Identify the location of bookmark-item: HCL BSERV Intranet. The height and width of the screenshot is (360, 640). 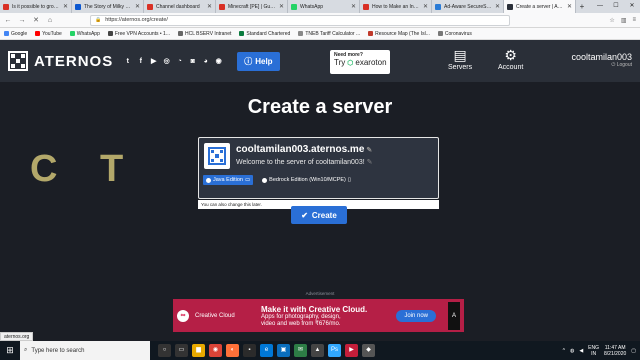
(204, 34).